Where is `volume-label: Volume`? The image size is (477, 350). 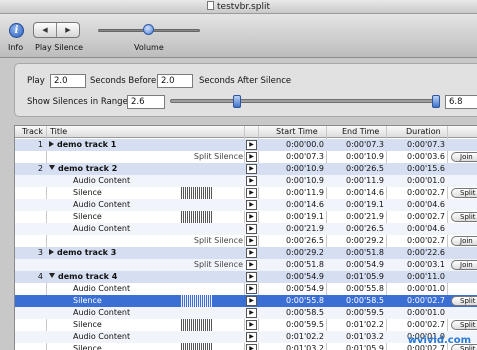
volume-label: Volume is located at coordinates (149, 47).